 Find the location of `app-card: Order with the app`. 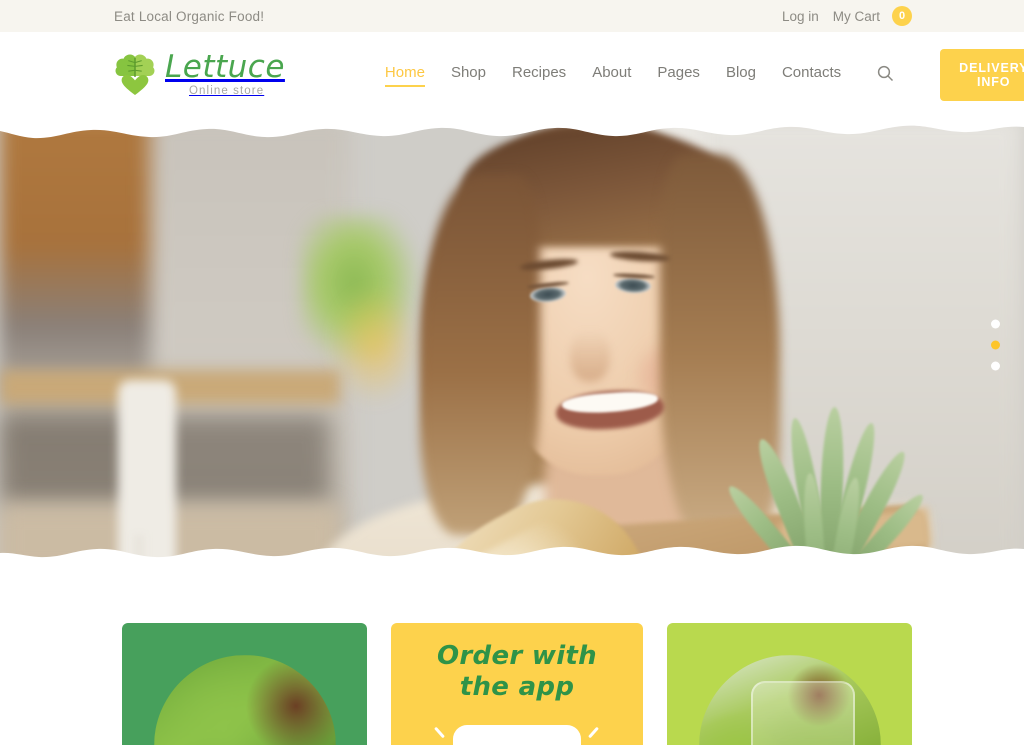

app-card: Order with the app is located at coordinates (517, 684).